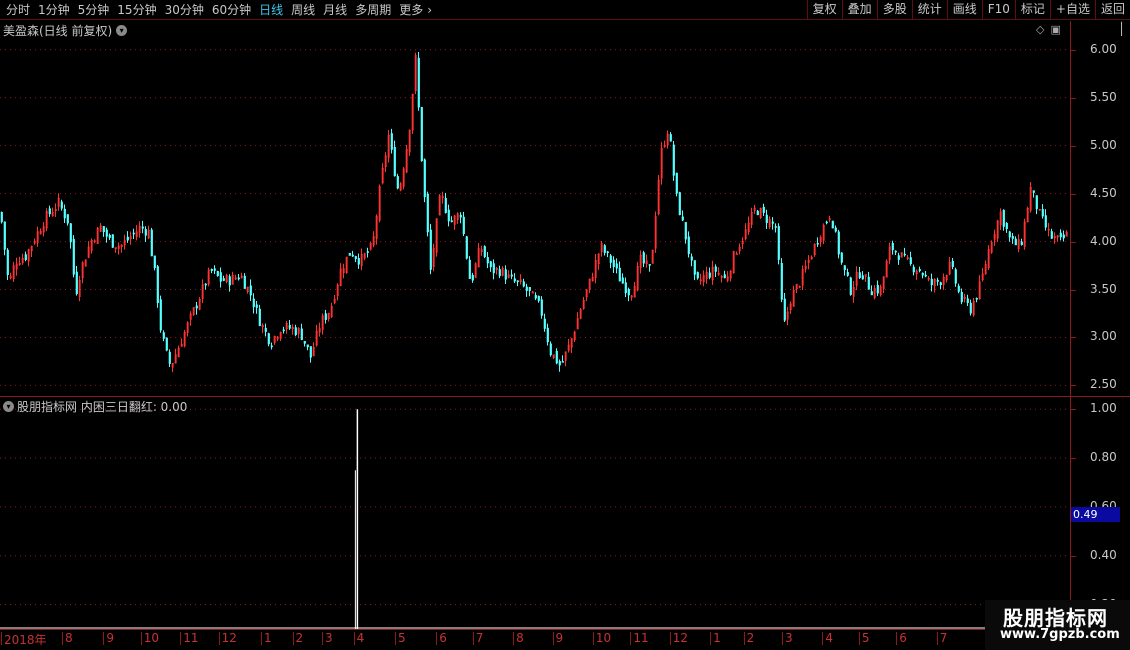  What do you see at coordinates (54, 10) in the screenshot?
I see `period-tab: 1分钟` at bounding box center [54, 10].